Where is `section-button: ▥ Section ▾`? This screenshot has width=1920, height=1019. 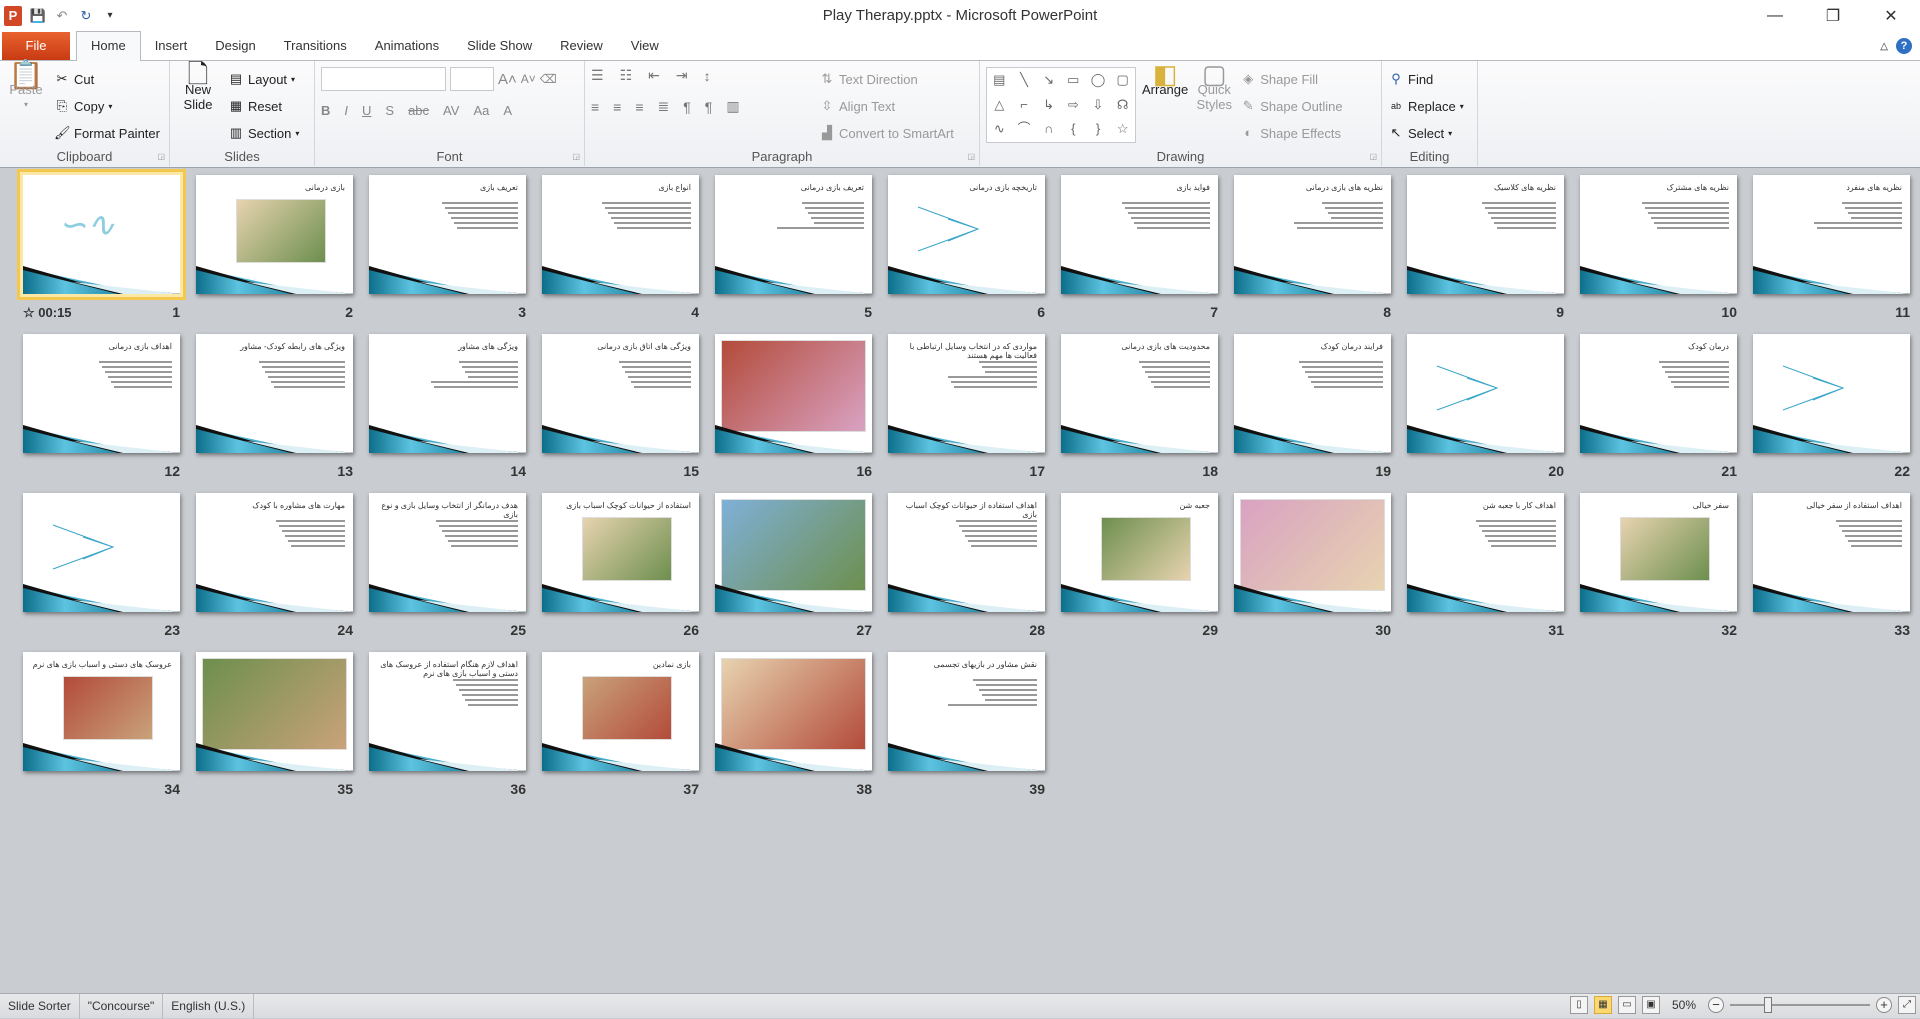
section-button: ▥ Section ▾ is located at coordinates (264, 133).